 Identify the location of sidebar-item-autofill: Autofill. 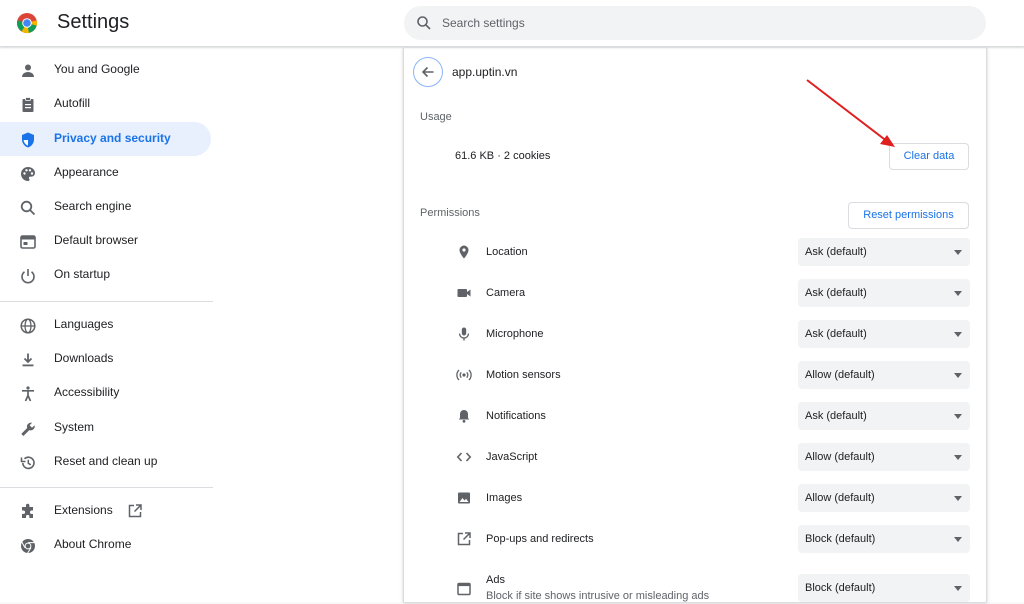
(105, 104).